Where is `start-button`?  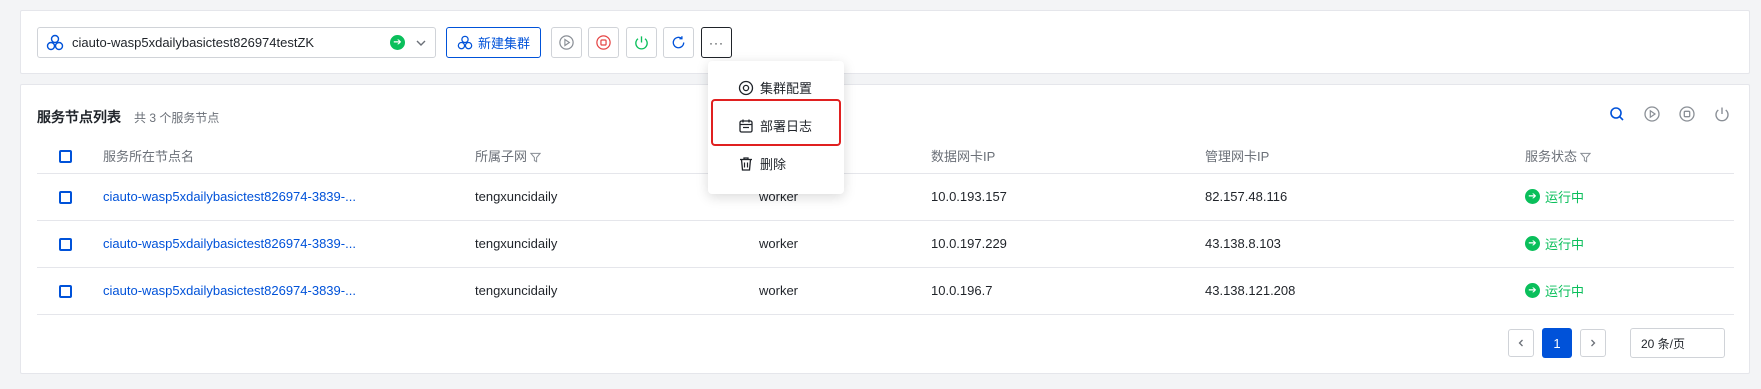 start-button is located at coordinates (566, 42).